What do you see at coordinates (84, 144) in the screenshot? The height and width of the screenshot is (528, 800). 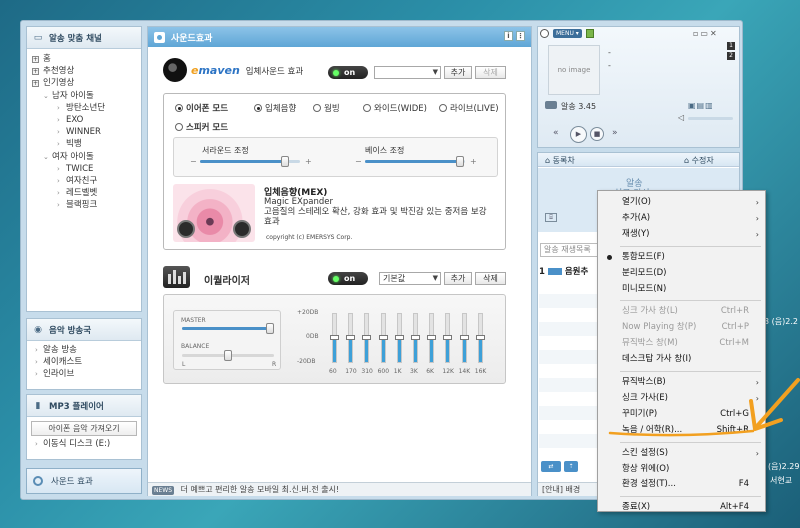 I see `sidebar-item-7: › 빅뱅` at bounding box center [84, 144].